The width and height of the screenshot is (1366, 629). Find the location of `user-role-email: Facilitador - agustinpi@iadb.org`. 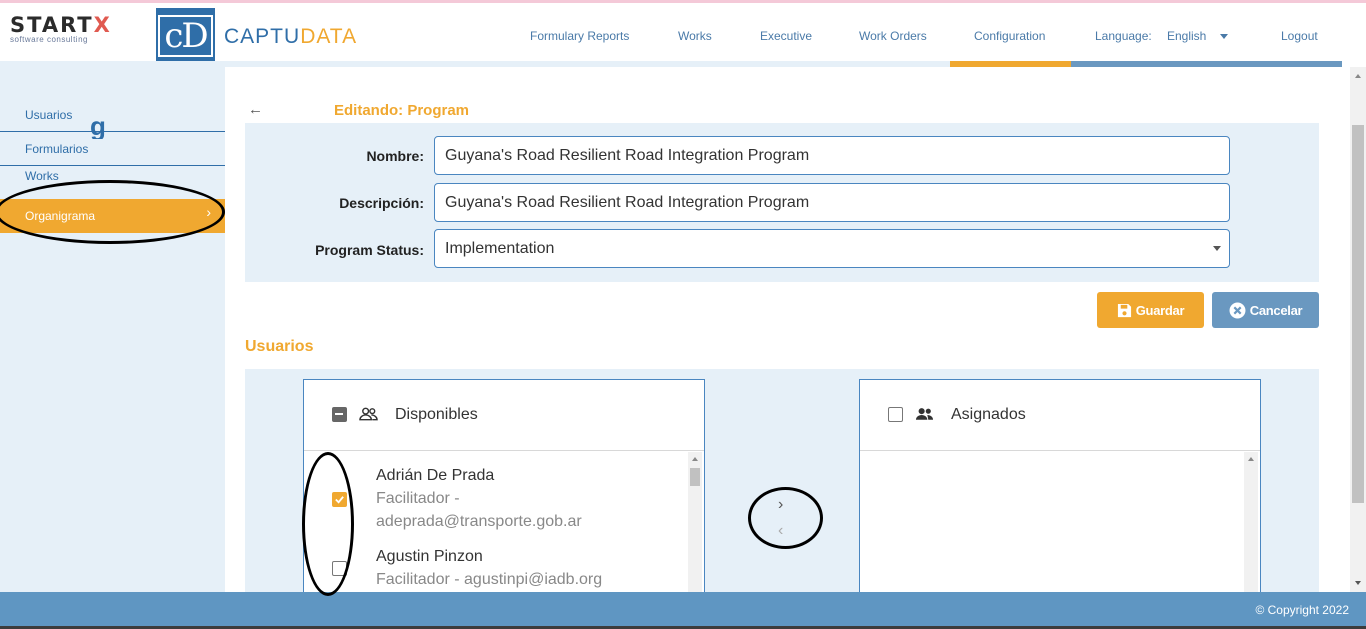

user-role-email: Facilitador - agustinpi@iadb.org is located at coordinates (489, 579).